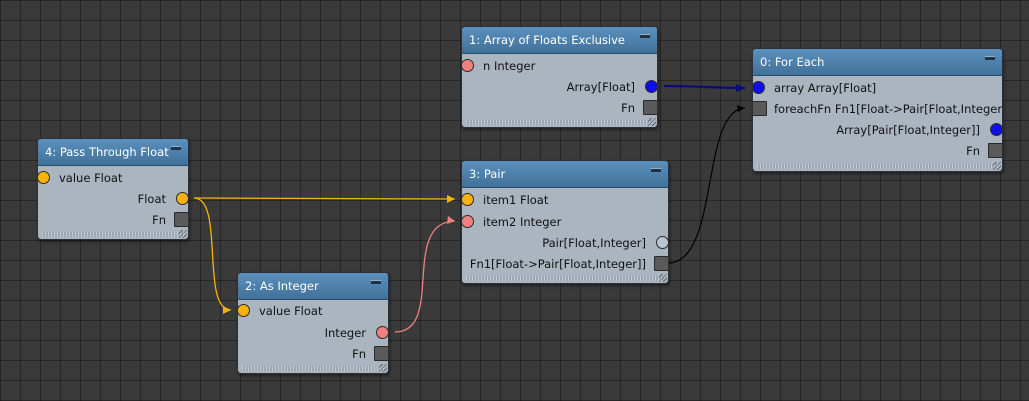  I want to click on pair-port-icon, so click(662, 242).